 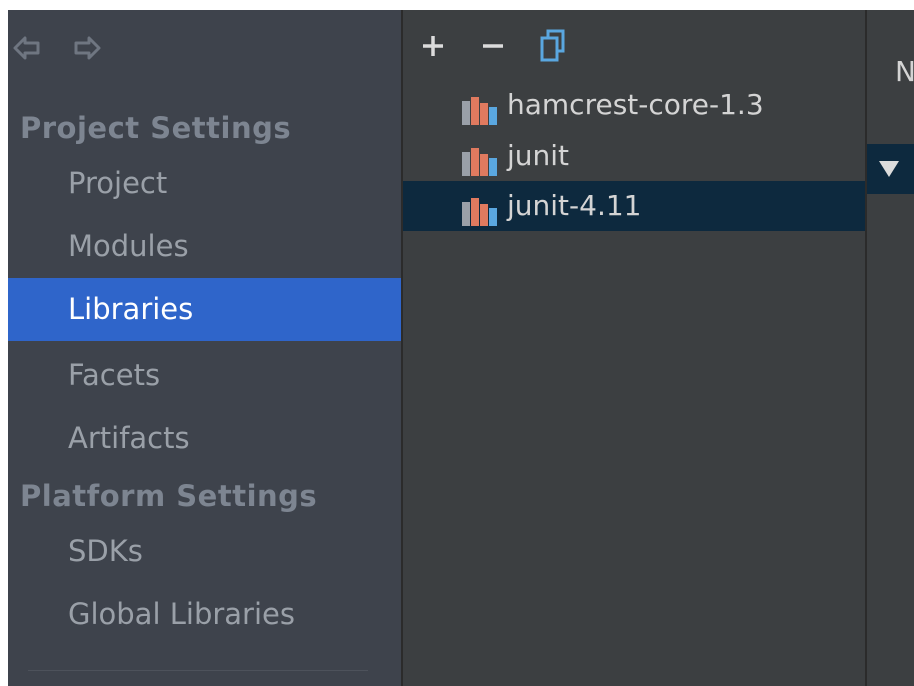 I want to click on triangle-down-icon, so click(x=889, y=171).